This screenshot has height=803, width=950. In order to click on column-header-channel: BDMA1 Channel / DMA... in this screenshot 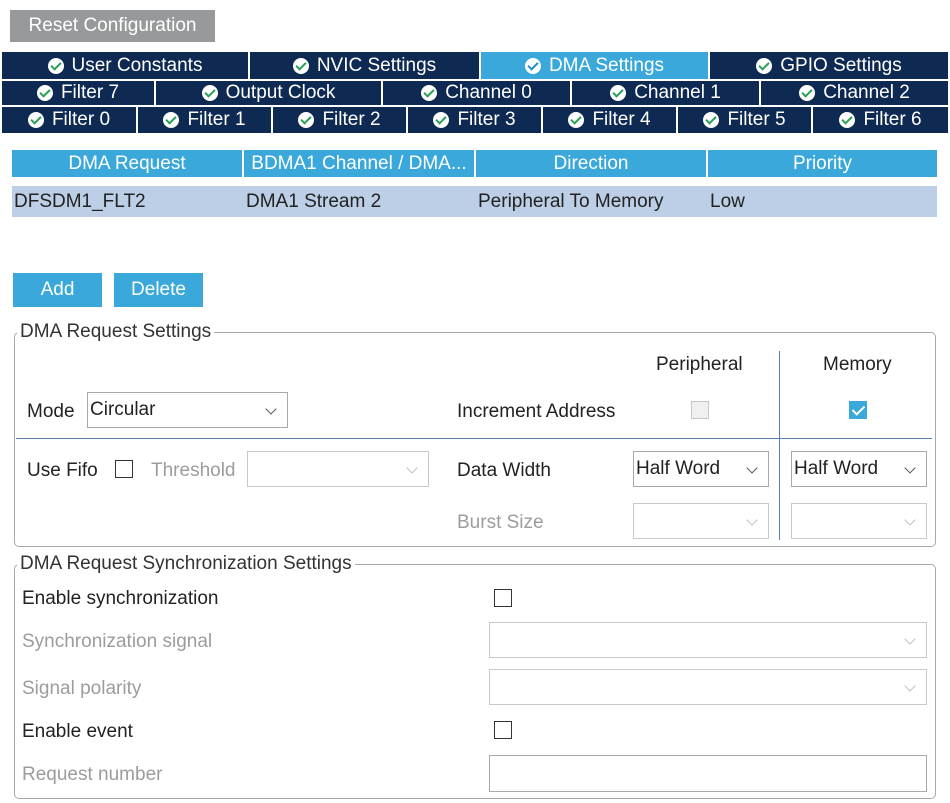, I will do `click(359, 163)`.